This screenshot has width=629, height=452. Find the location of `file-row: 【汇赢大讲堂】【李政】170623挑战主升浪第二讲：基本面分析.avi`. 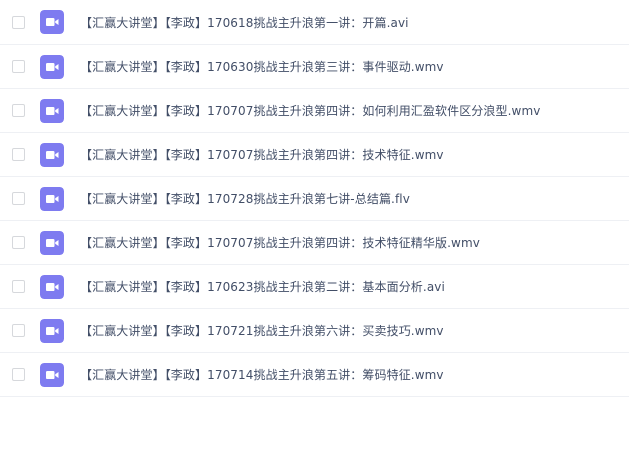

file-row: 【汇赢大讲堂】【李政】170623挑战主升浪第二讲：基本面分析.avi is located at coordinates (314, 287).